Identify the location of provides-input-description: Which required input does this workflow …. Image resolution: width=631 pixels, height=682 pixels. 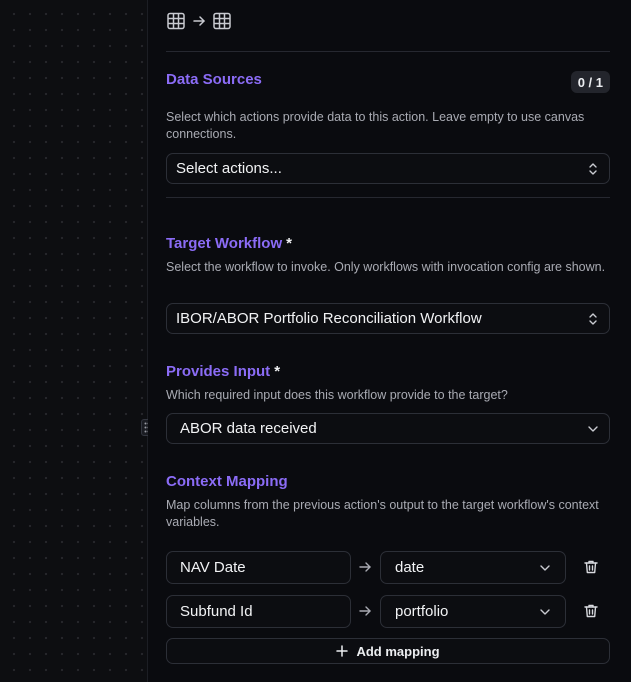
(337, 395).